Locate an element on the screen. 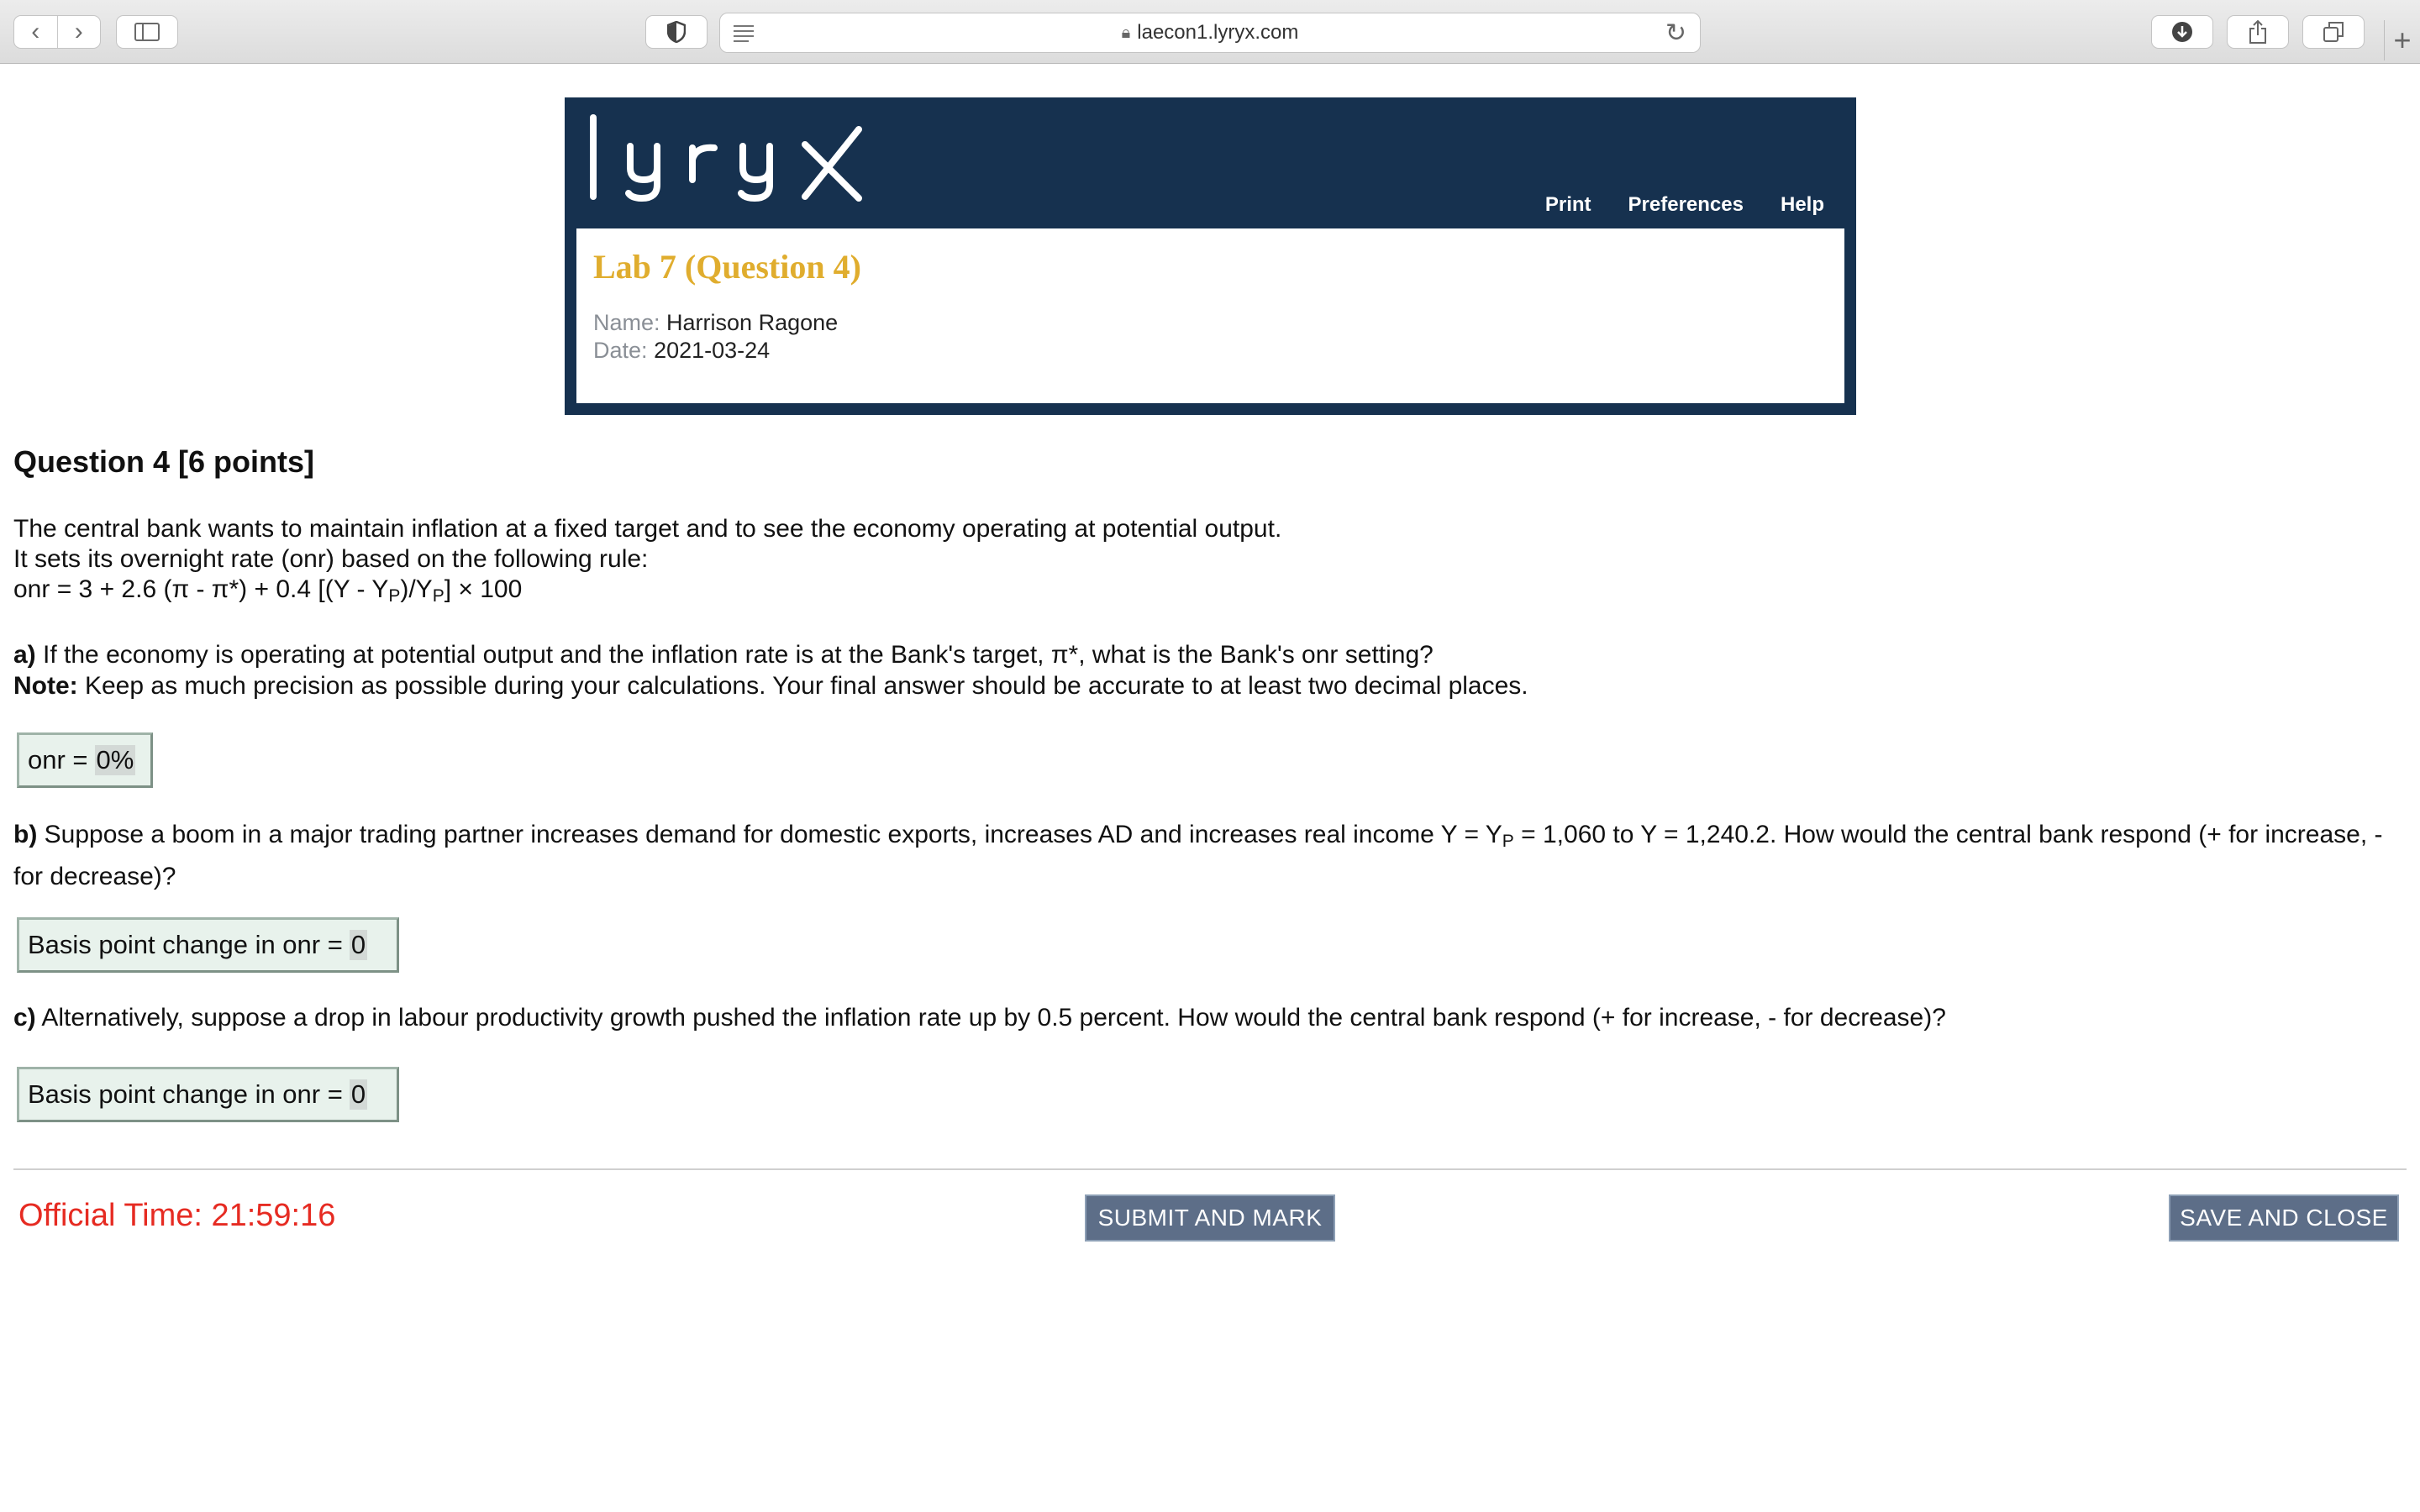 The height and width of the screenshot is (1512, 2420). part-b-label: b) is located at coordinates (25, 834).